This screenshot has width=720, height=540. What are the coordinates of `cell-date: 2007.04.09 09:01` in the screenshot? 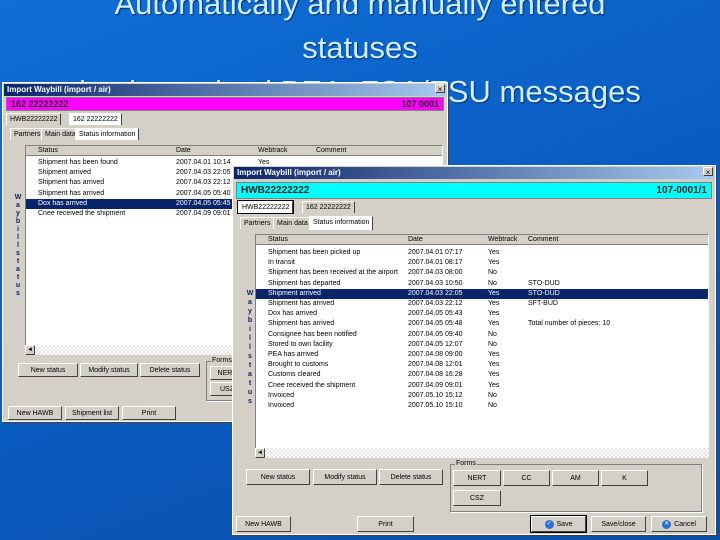 It's located at (435, 385).